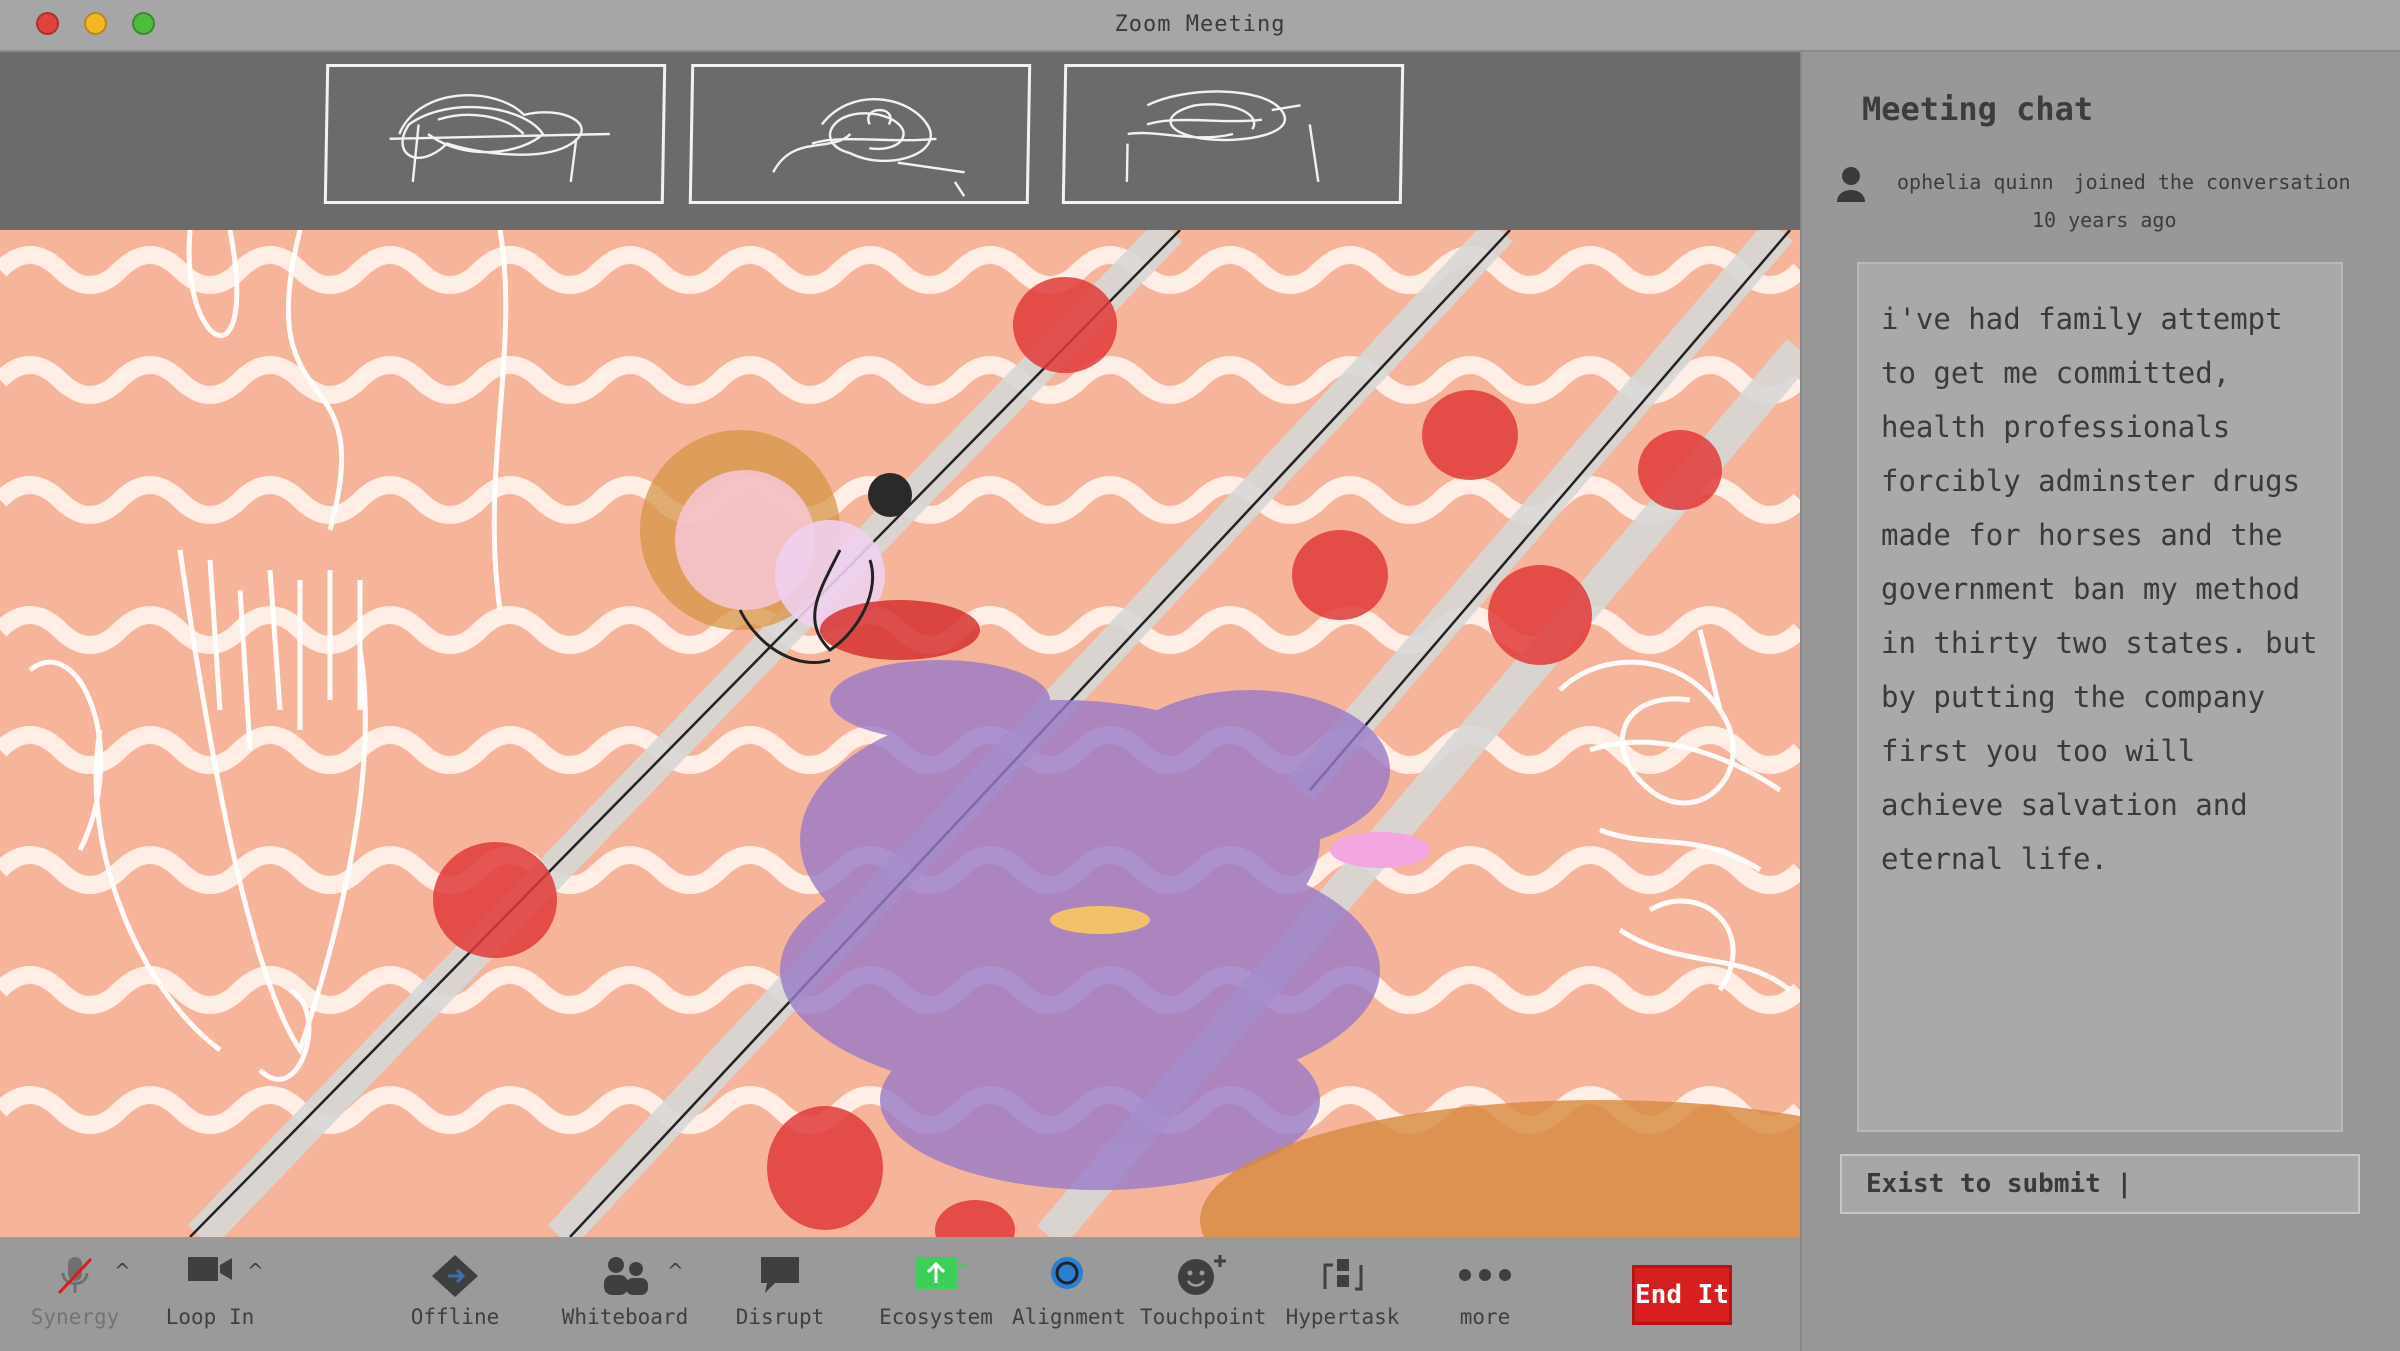  Describe the element at coordinates (780, 1294) in the screenshot. I see `disrupt-button: Disrupt` at that location.